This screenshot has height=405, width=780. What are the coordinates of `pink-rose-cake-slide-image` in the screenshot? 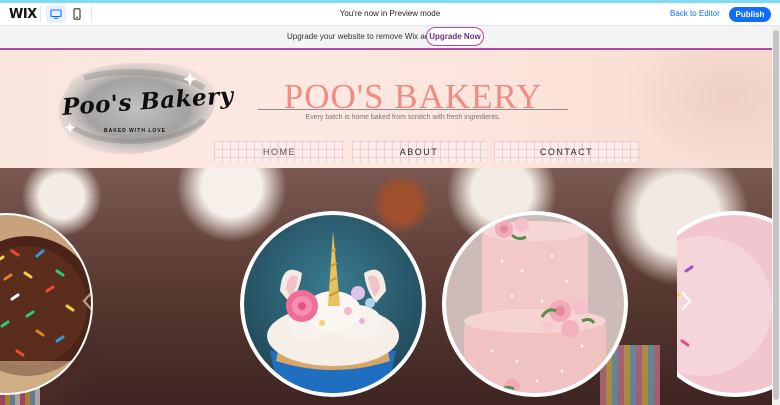 It's located at (535, 304).